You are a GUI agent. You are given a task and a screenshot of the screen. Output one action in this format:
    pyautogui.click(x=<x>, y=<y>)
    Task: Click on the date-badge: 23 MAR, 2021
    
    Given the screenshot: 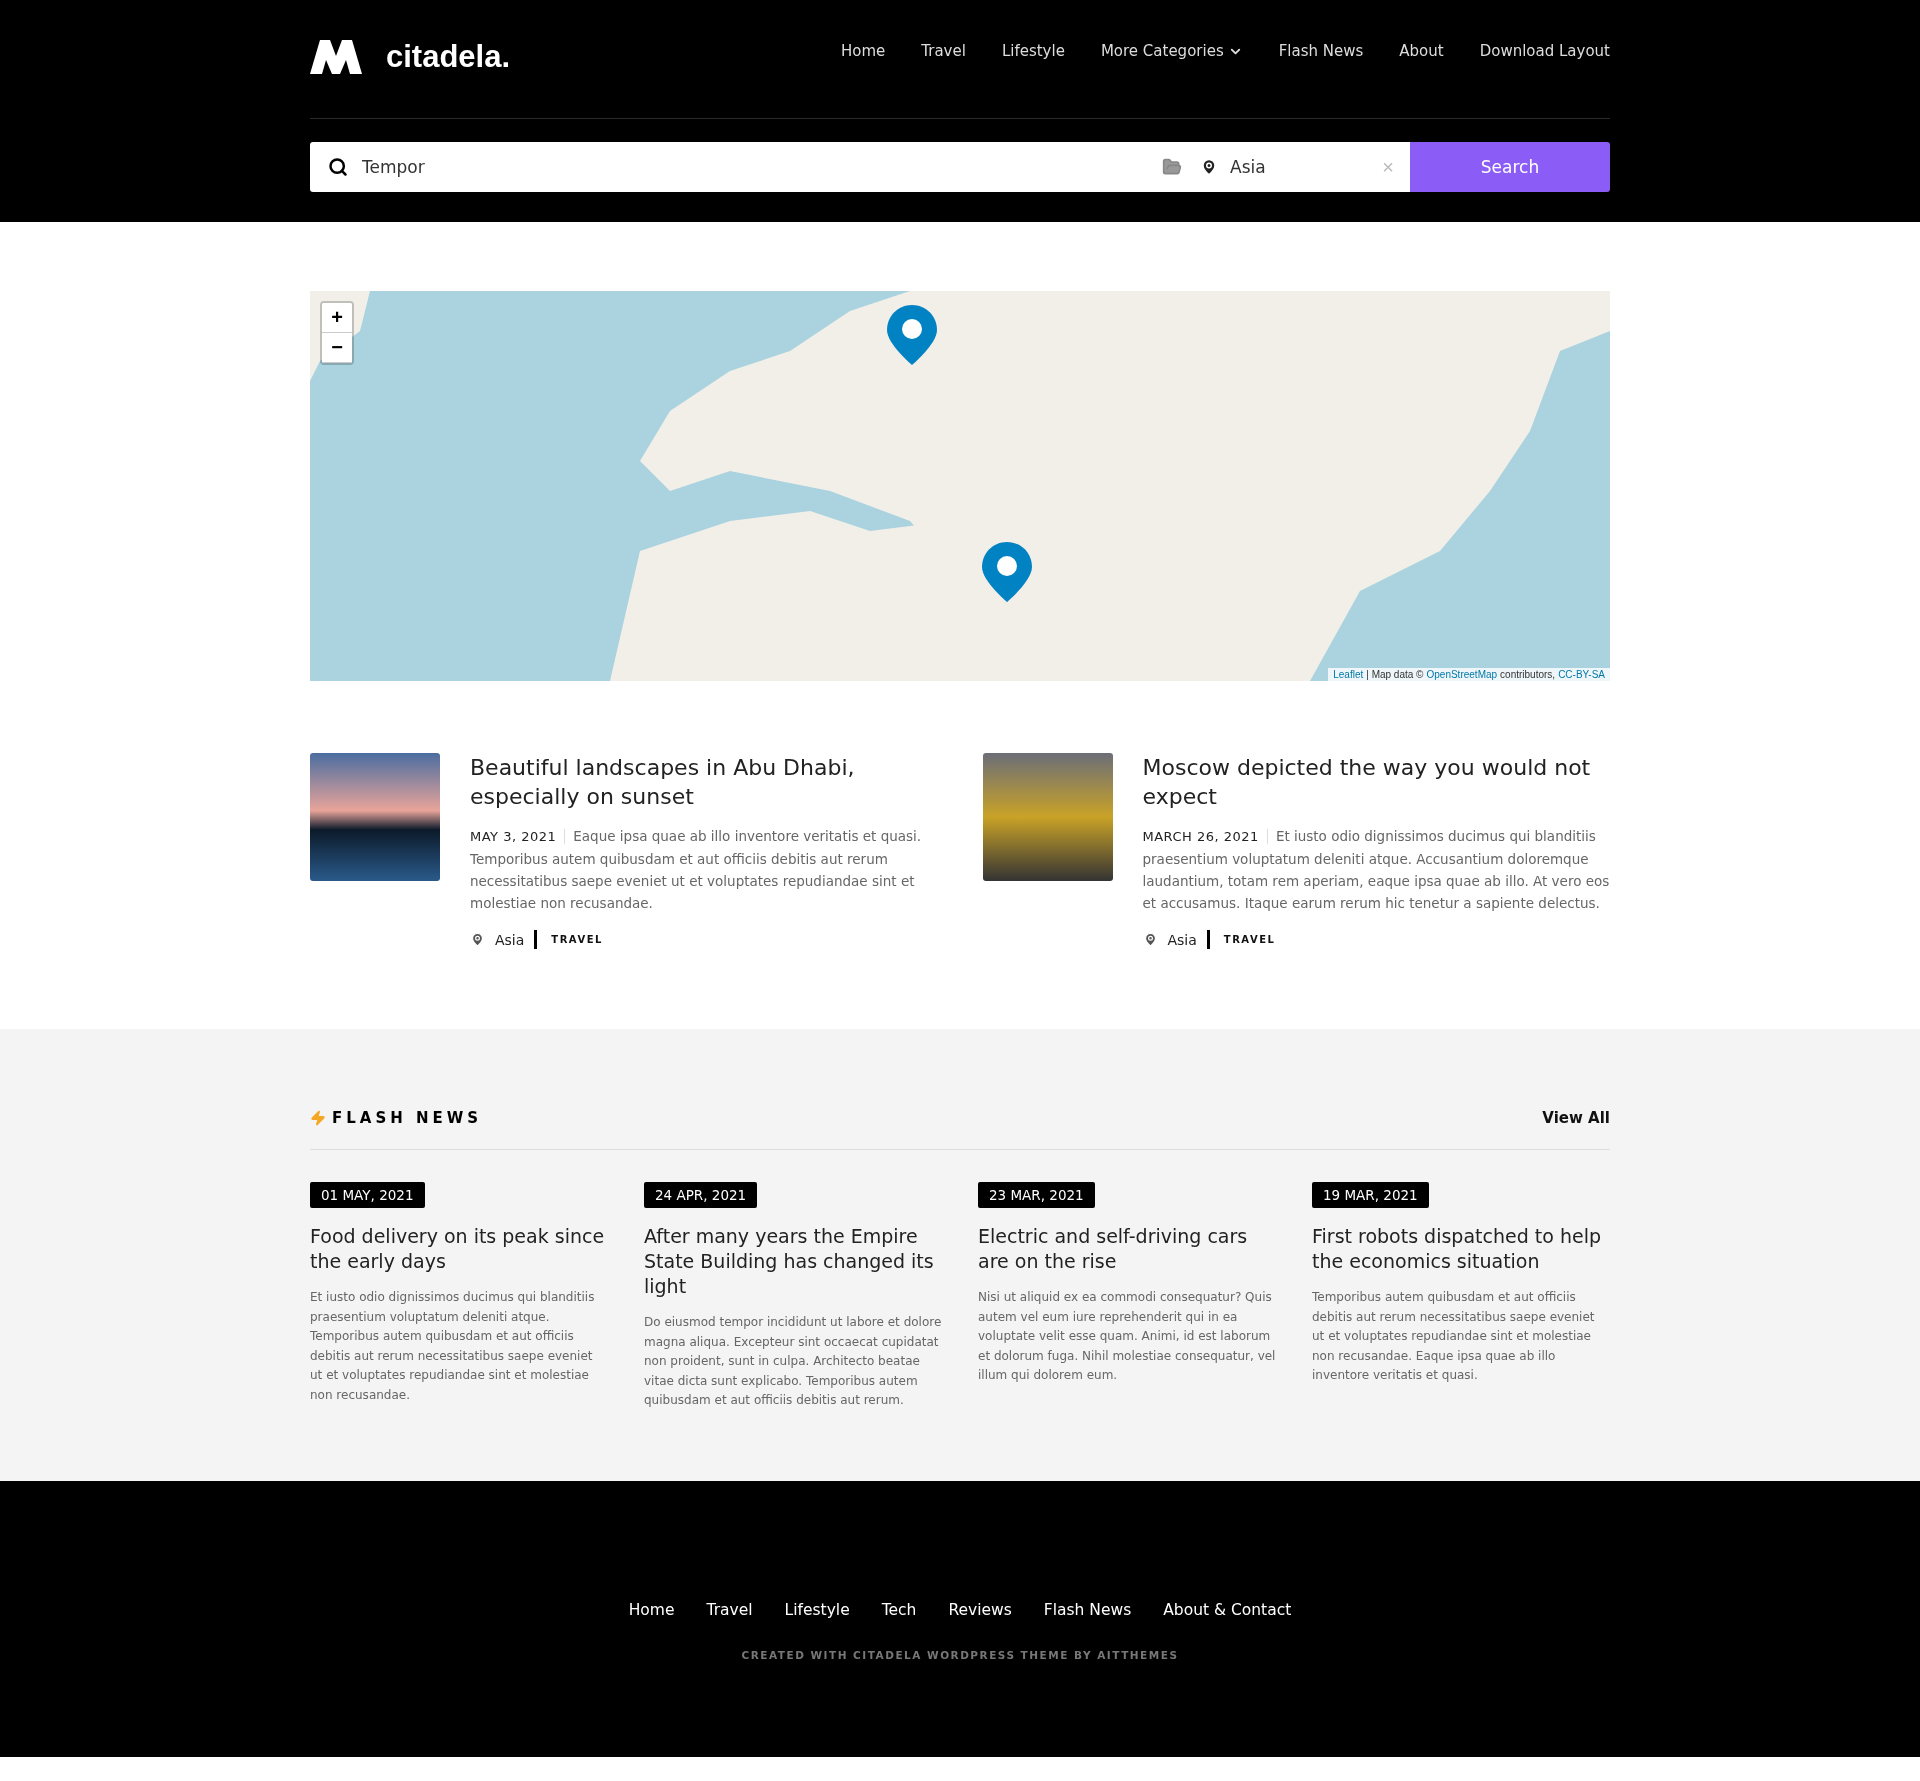 What is the action you would take?
    pyautogui.click(x=1036, y=1195)
    